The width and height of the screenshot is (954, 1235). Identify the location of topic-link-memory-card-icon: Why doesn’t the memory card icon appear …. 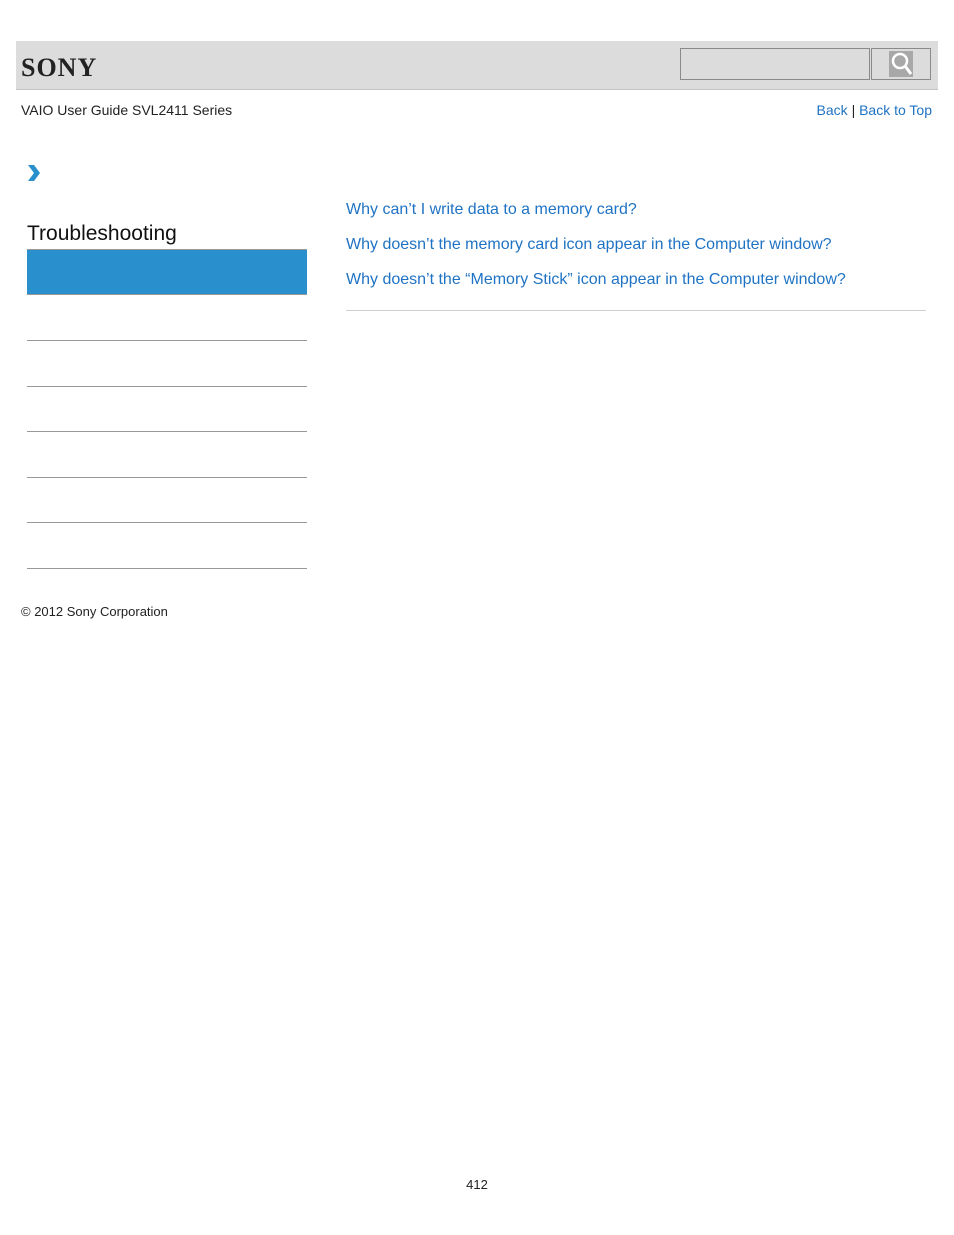
(596, 251).